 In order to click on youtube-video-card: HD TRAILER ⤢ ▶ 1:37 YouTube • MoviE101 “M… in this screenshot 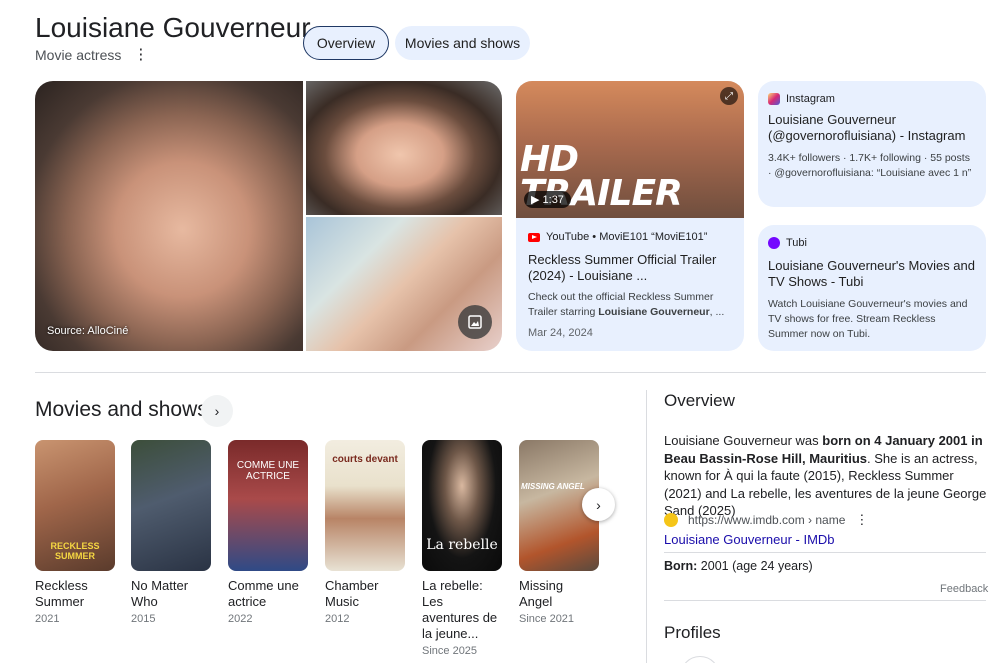, I will do `click(630, 216)`.